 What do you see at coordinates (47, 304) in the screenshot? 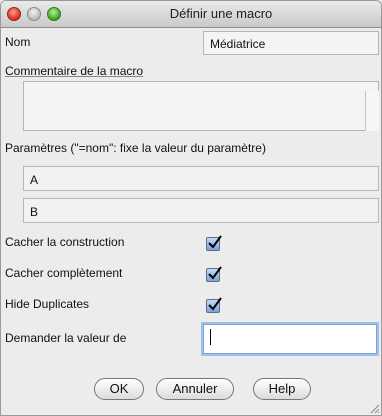
I see `hide-duplicates-label: Hide Duplicates` at bounding box center [47, 304].